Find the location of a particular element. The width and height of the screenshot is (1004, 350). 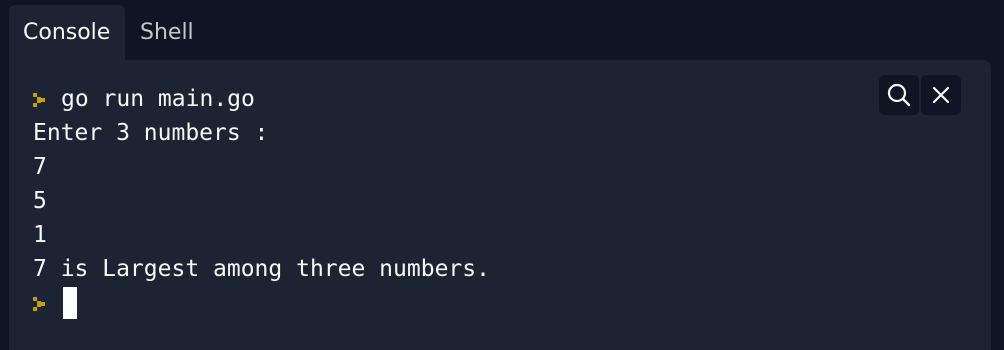

output-line: Enter 3 numbers : is located at coordinates (151, 133).